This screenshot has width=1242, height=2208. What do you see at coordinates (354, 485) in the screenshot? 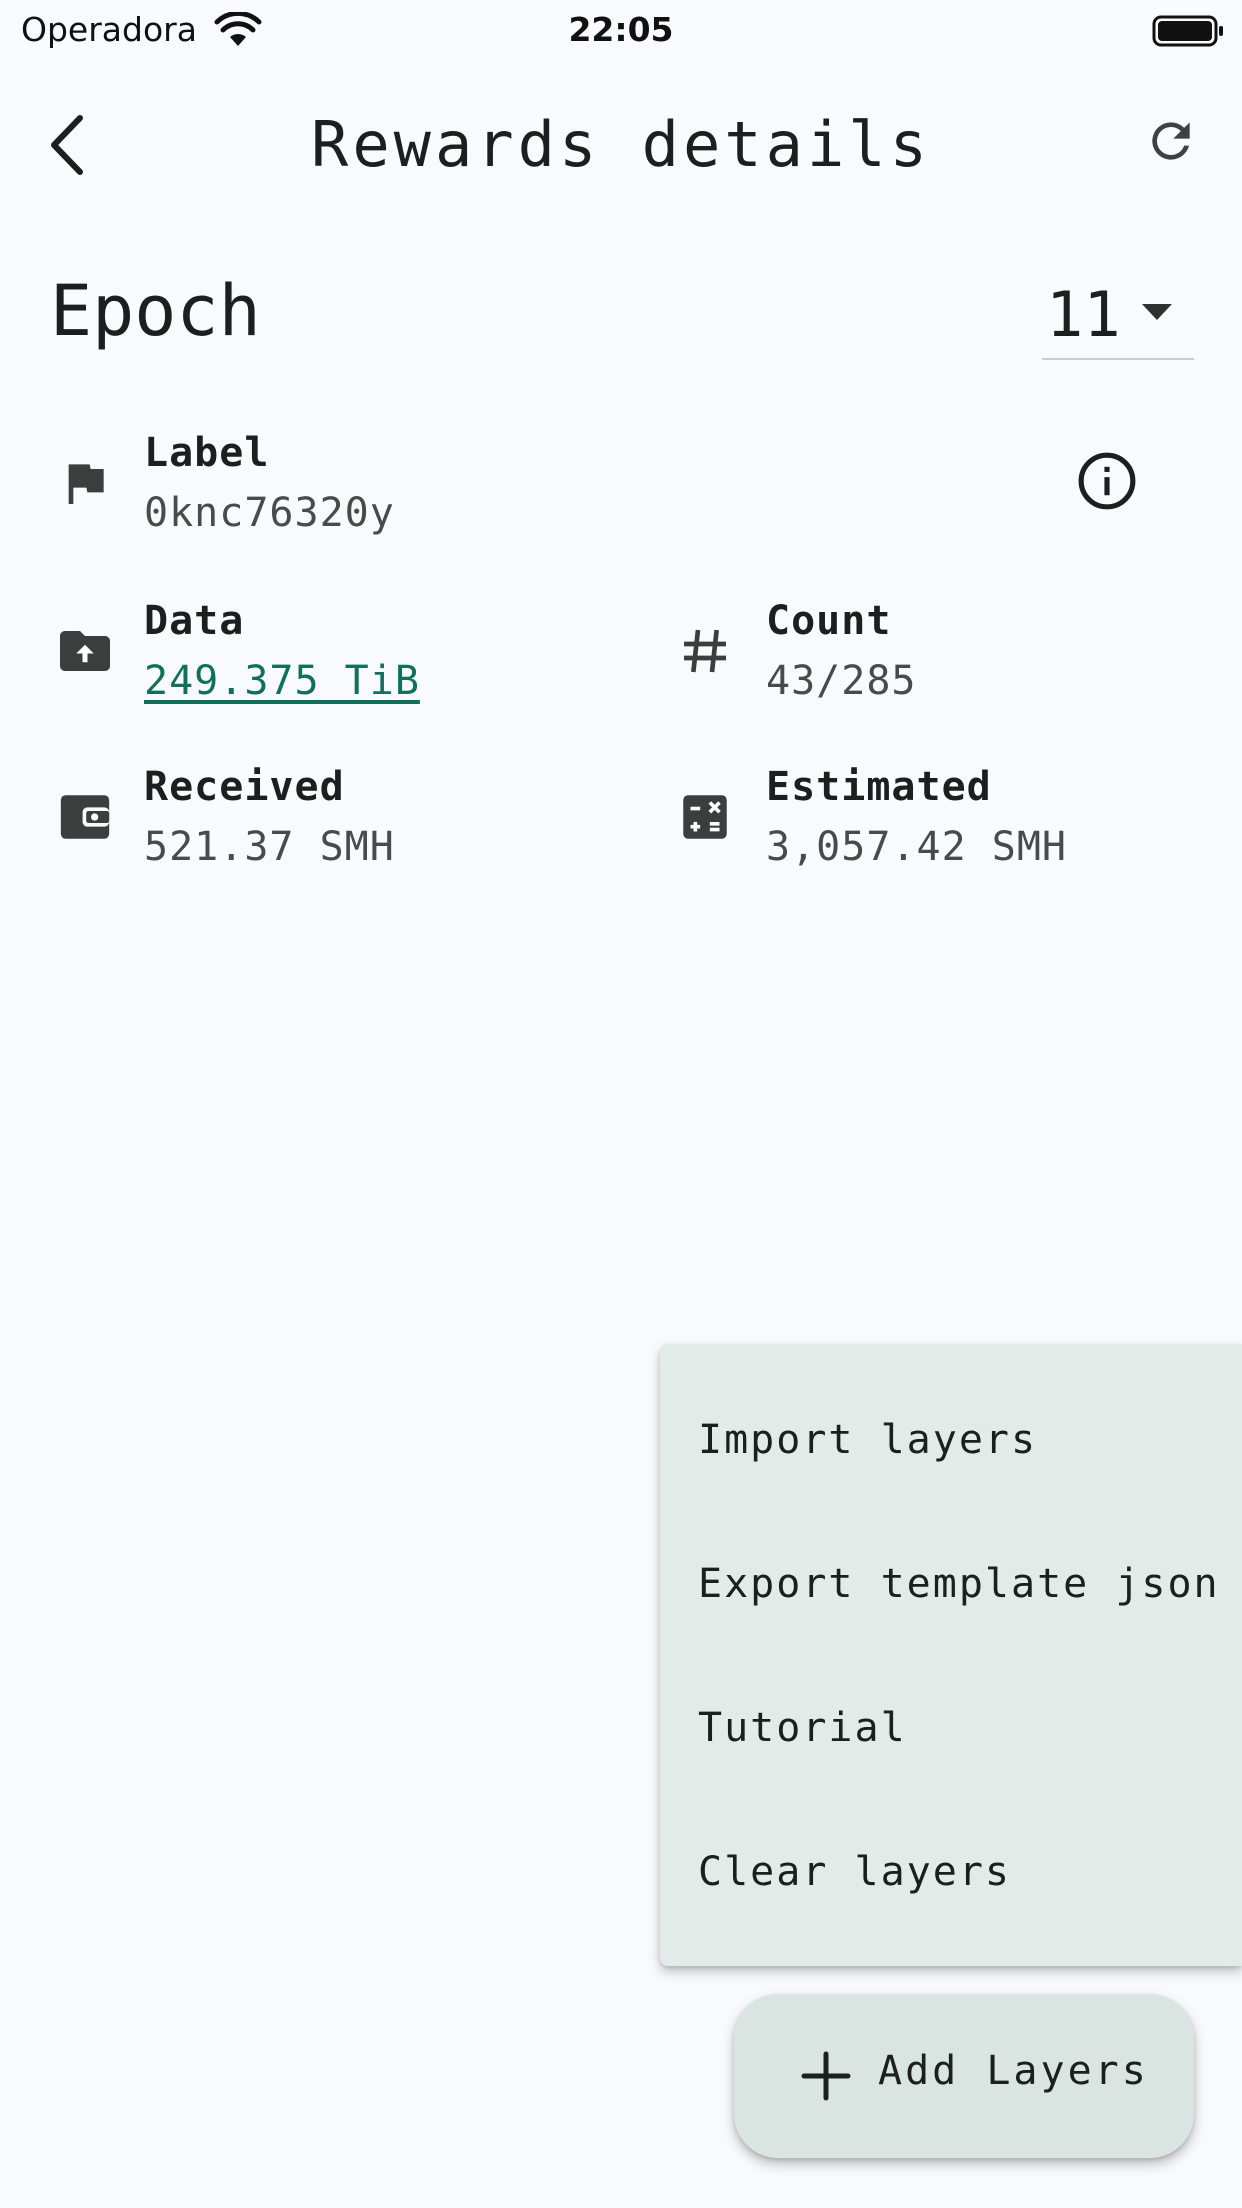
I see `label-field: Label 0knc76320y` at bounding box center [354, 485].